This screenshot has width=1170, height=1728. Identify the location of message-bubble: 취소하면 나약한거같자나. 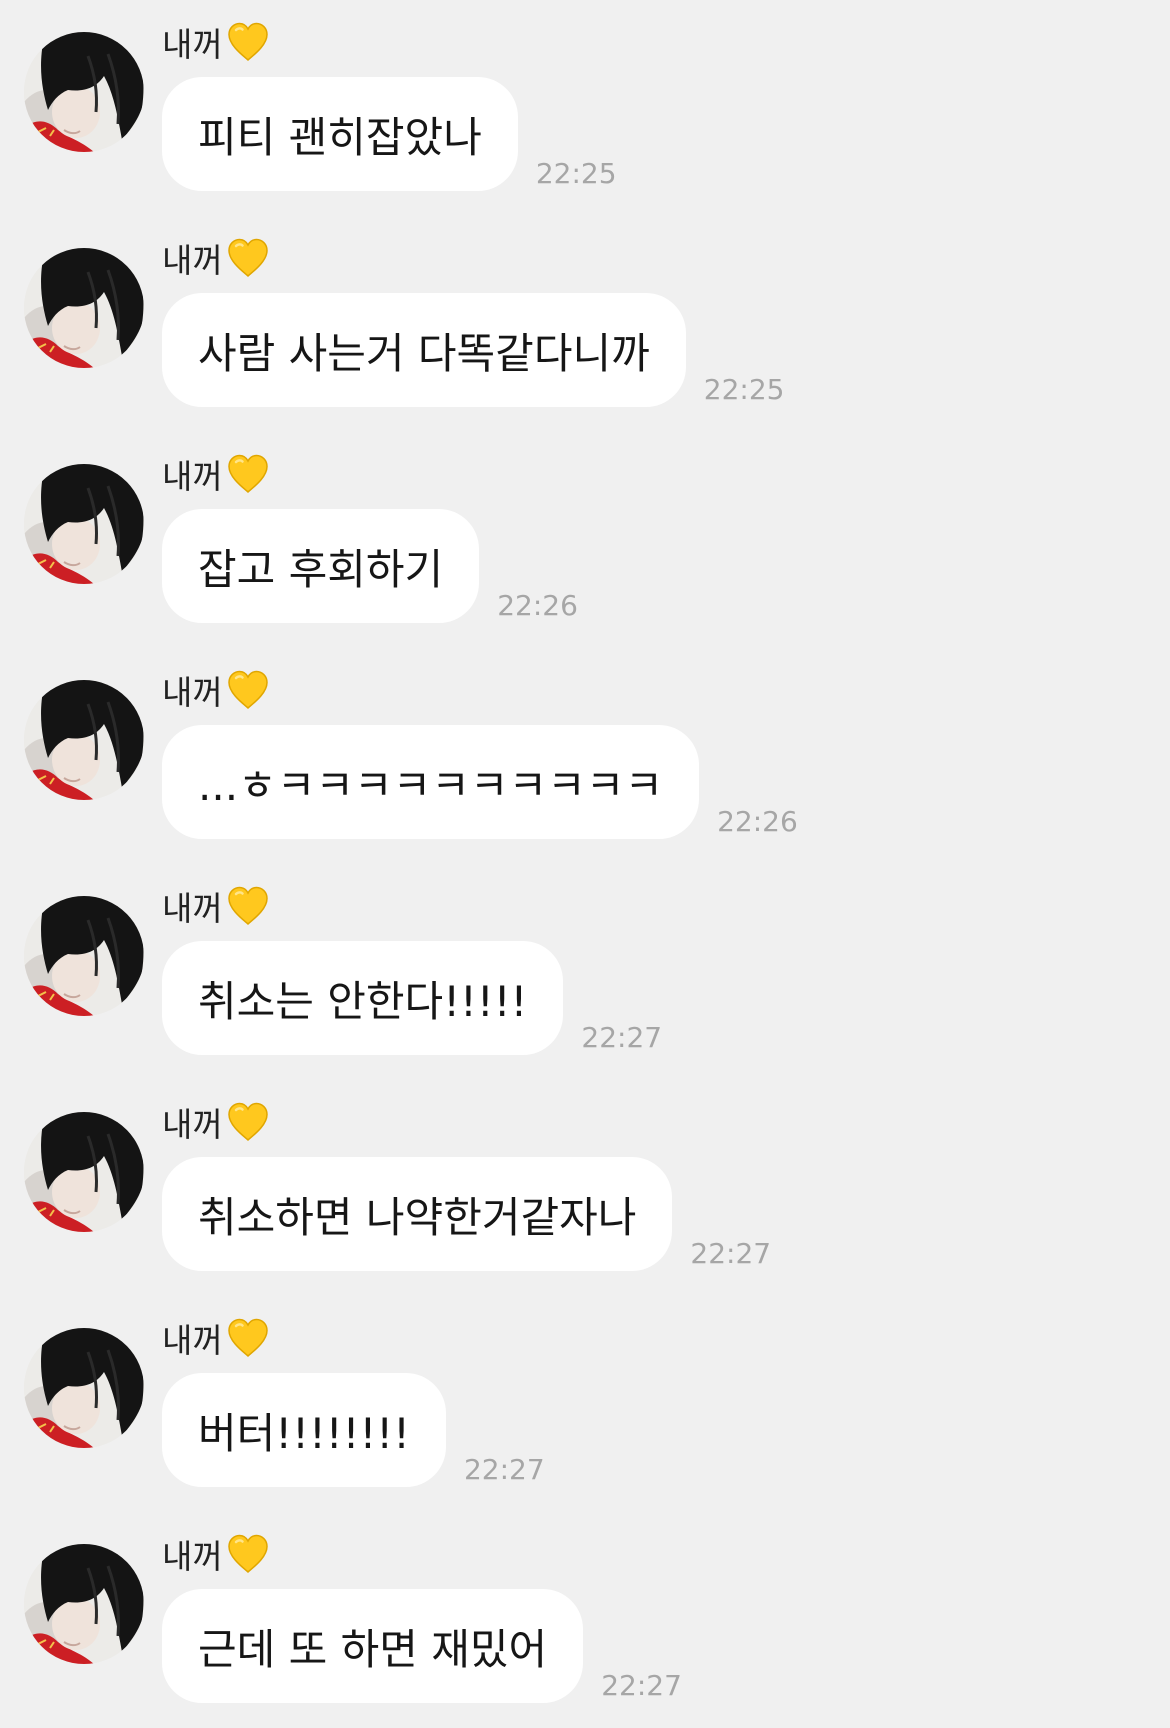
(417, 1214).